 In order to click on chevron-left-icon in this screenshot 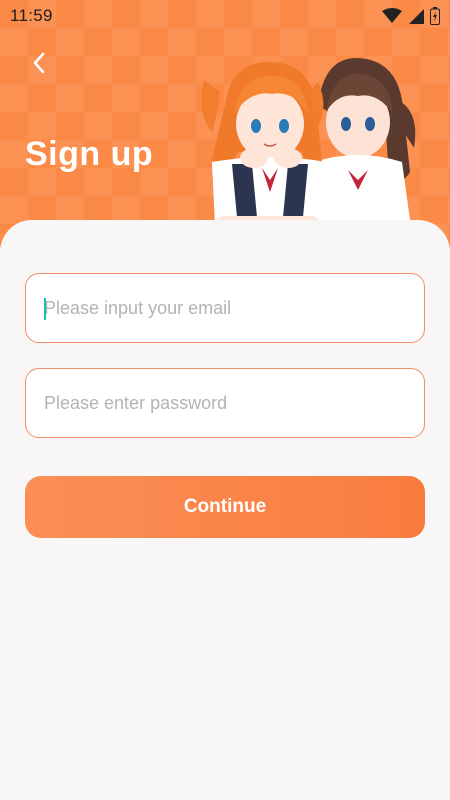, I will do `click(39, 65)`.